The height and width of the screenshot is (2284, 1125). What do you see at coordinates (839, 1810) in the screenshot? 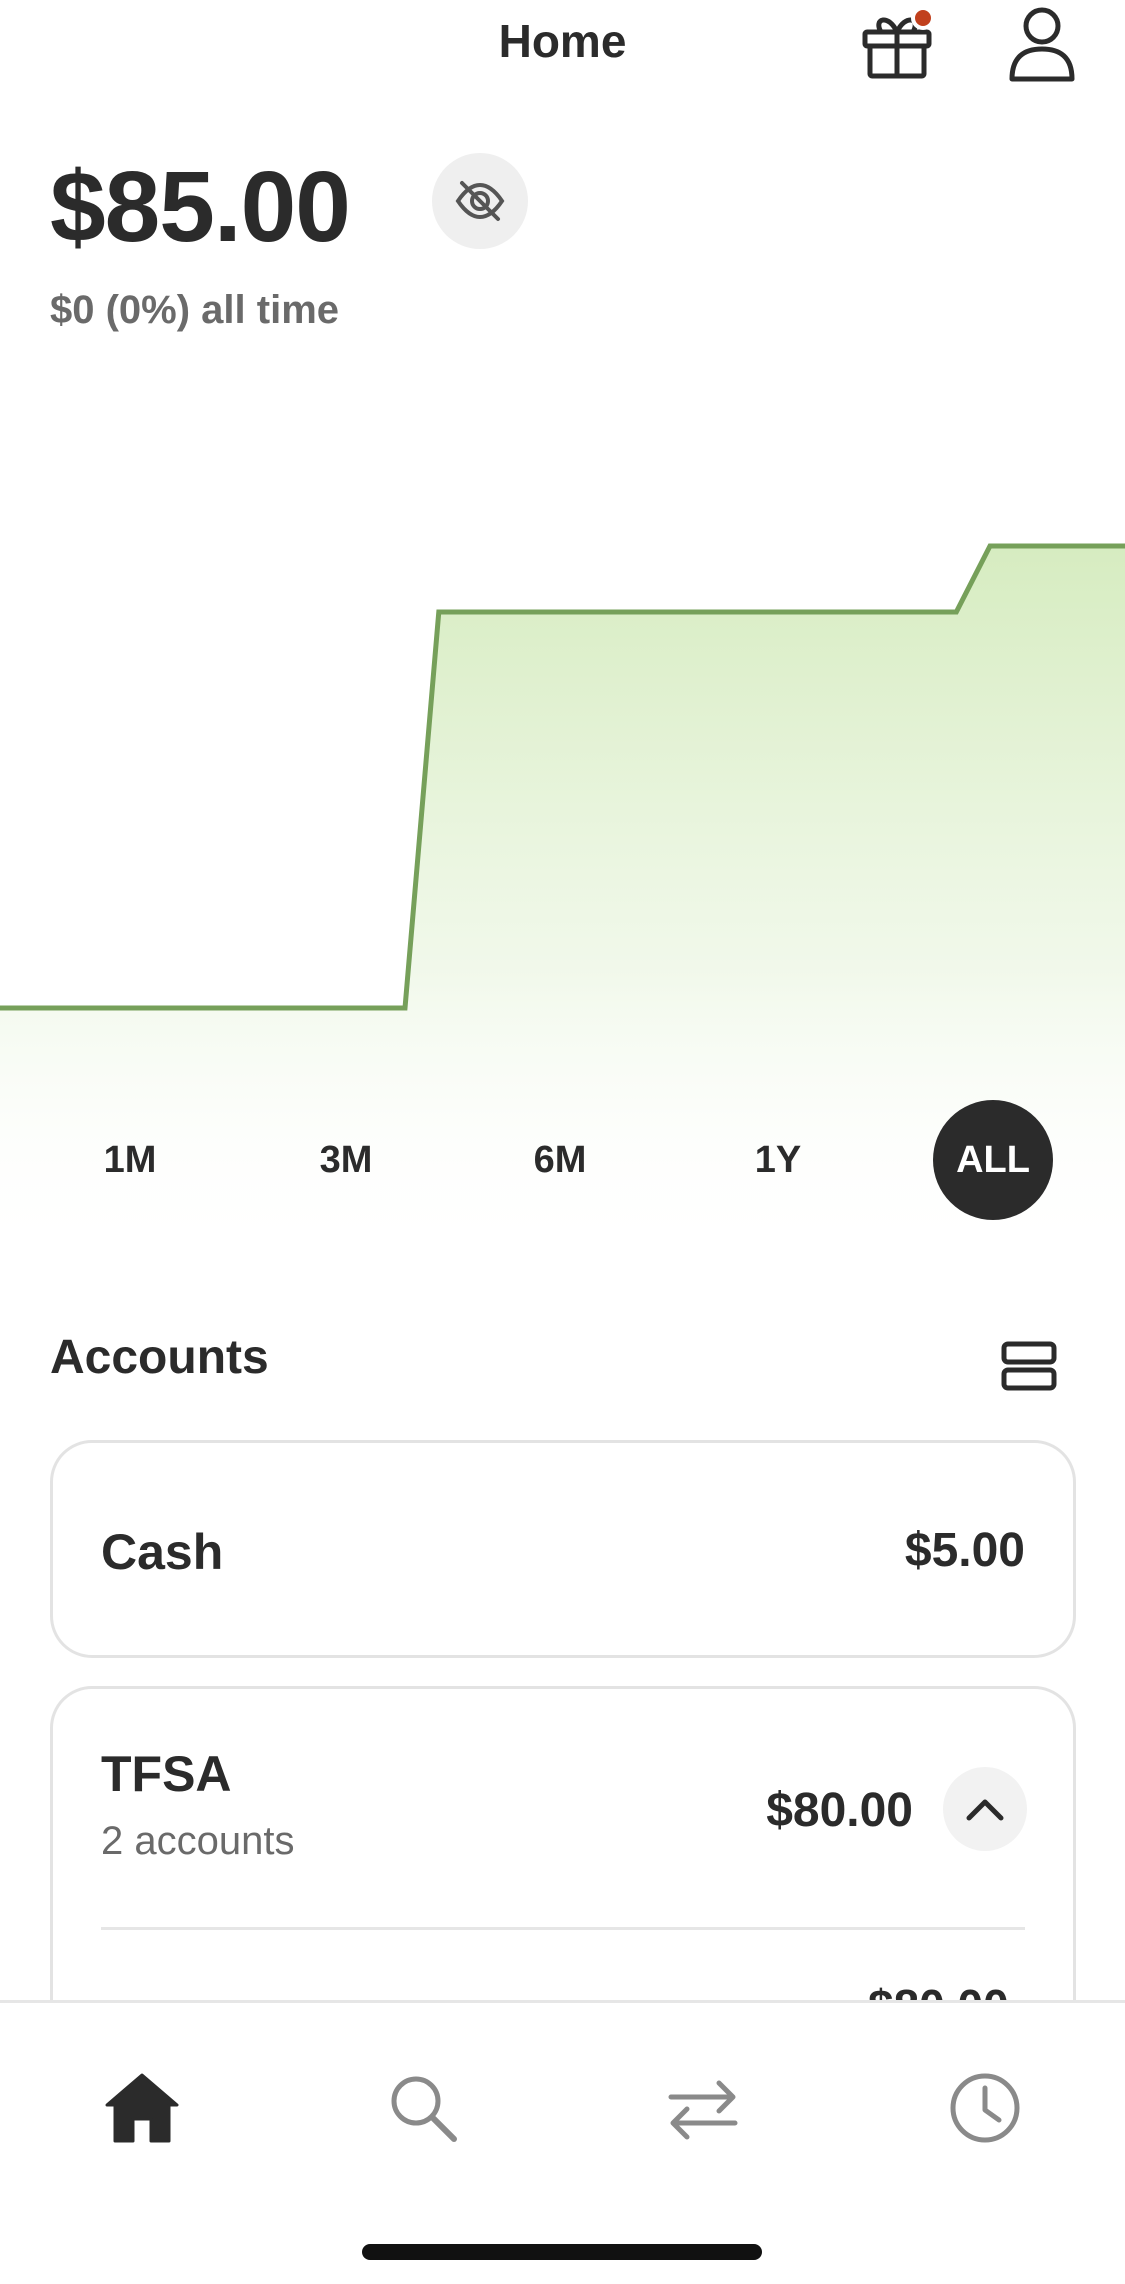
I see `account-value: $80.00` at bounding box center [839, 1810].